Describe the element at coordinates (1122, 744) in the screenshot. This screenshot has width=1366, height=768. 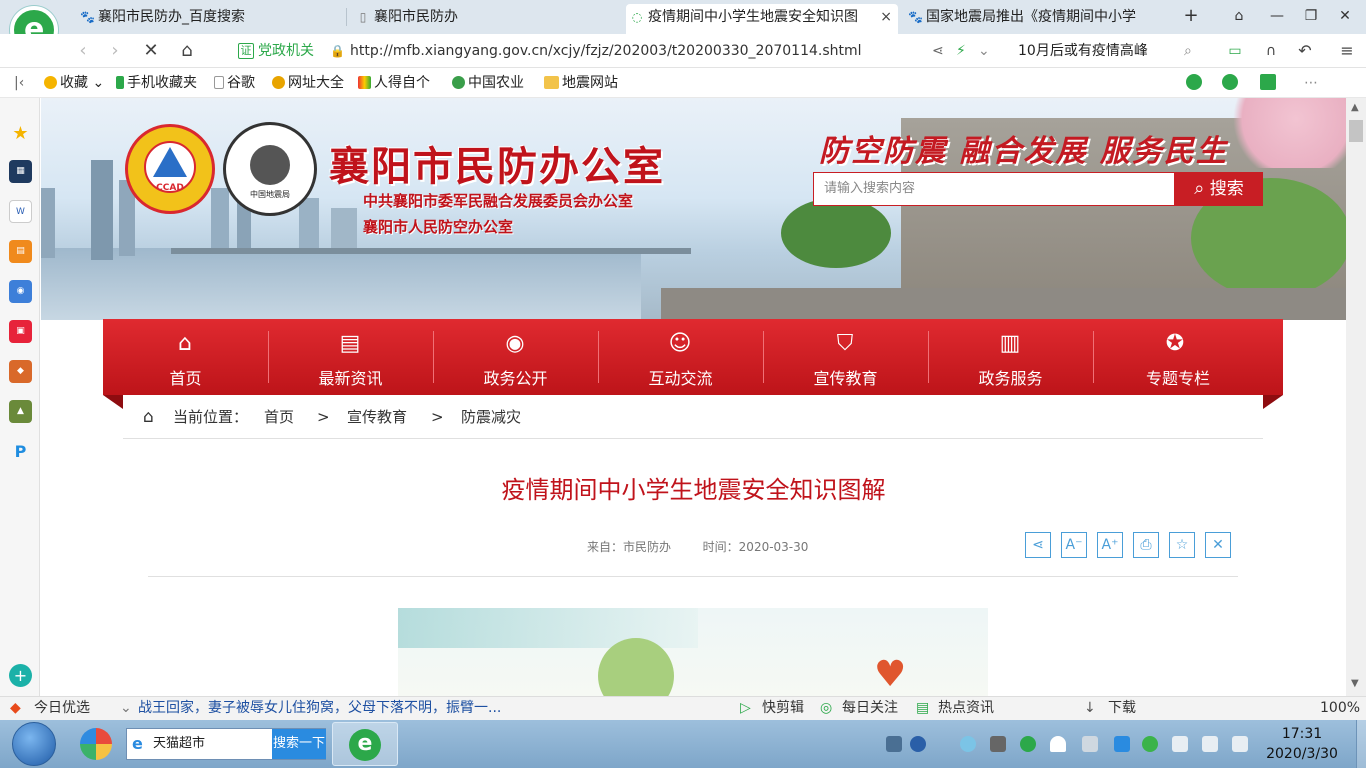
I see `security-icon` at that location.